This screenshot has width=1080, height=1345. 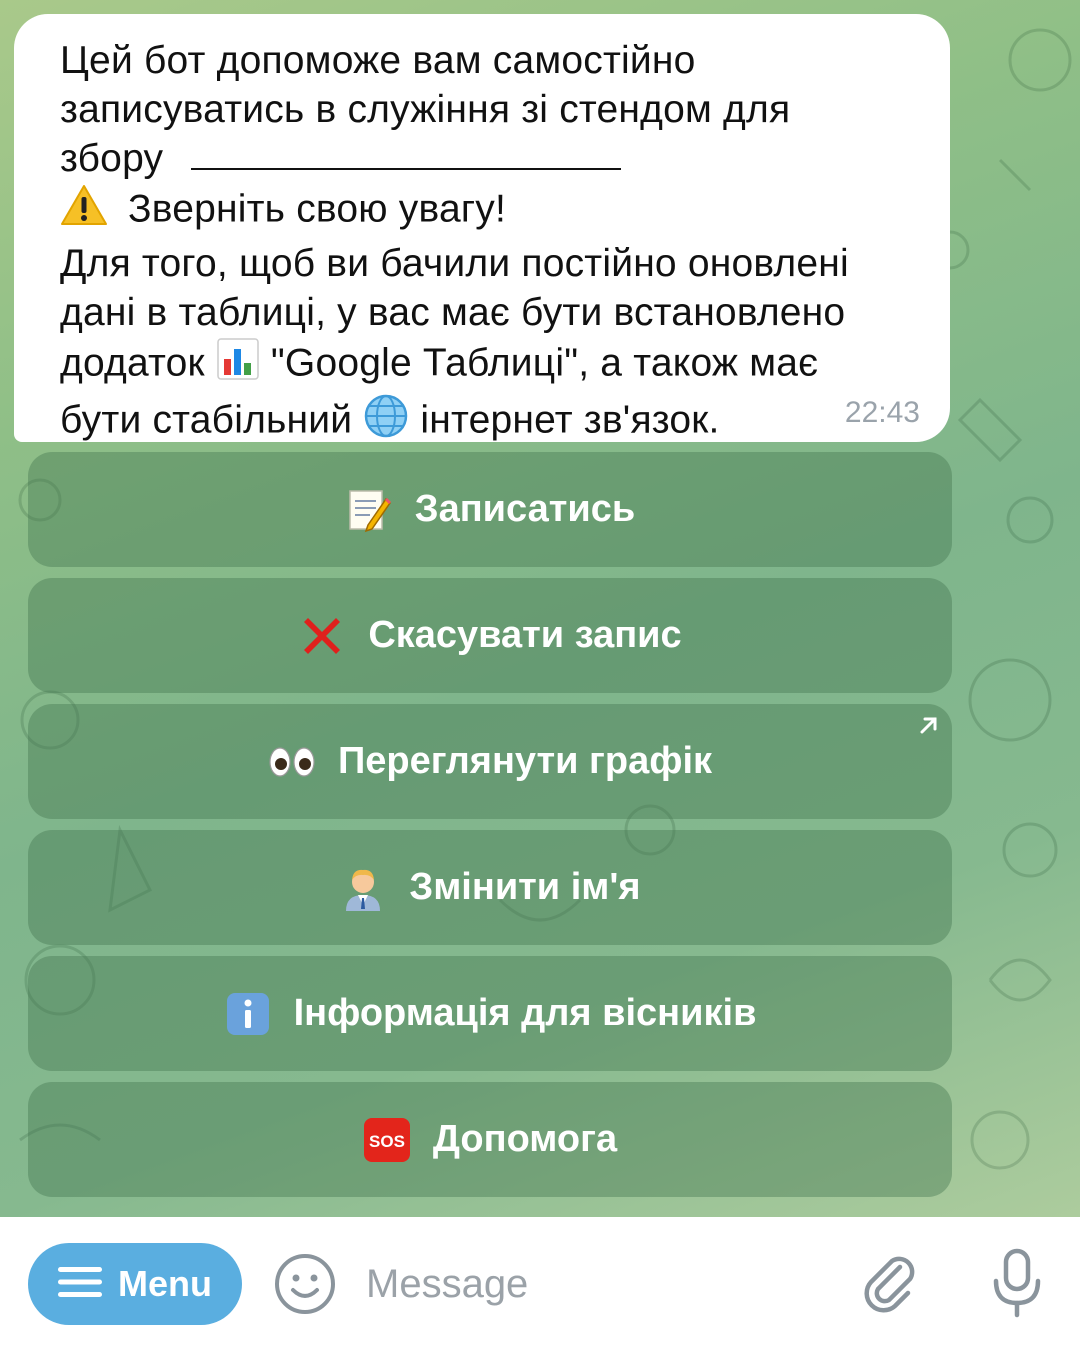 I want to click on message-line: збору, so click(x=485, y=158).